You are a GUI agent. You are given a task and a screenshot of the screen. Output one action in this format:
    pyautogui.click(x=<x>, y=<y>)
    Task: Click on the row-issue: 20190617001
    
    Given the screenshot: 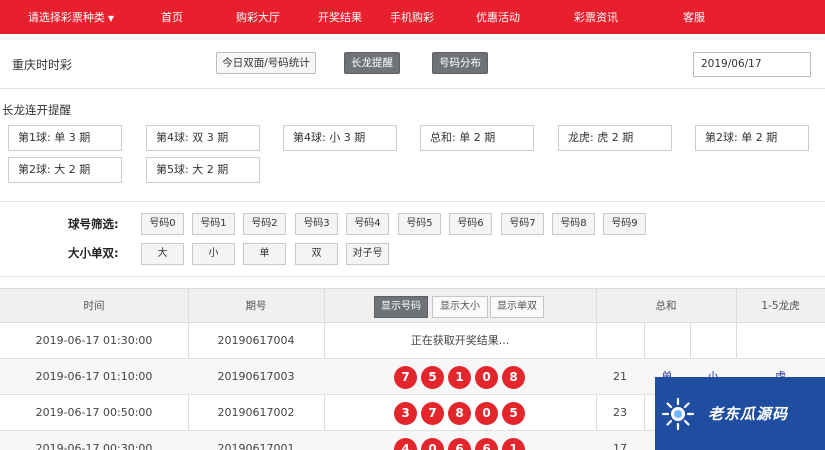 What is the action you would take?
    pyautogui.click(x=256, y=446)
    